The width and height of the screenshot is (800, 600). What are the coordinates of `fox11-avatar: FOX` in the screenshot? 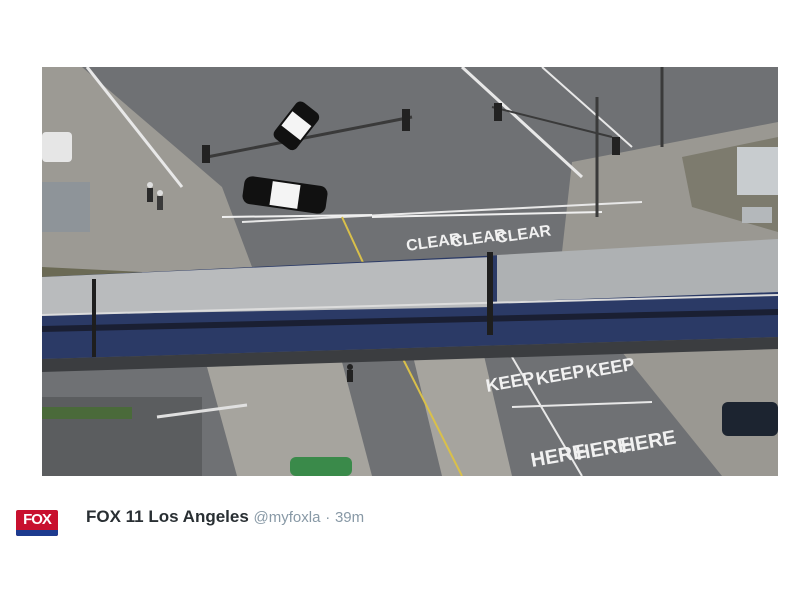 It's located at (37, 523).